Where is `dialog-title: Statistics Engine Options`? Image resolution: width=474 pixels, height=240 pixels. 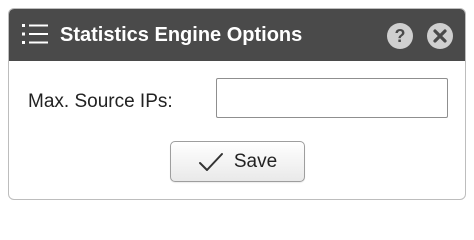
dialog-title: Statistics Engine Options is located at coordinates (181, 35).